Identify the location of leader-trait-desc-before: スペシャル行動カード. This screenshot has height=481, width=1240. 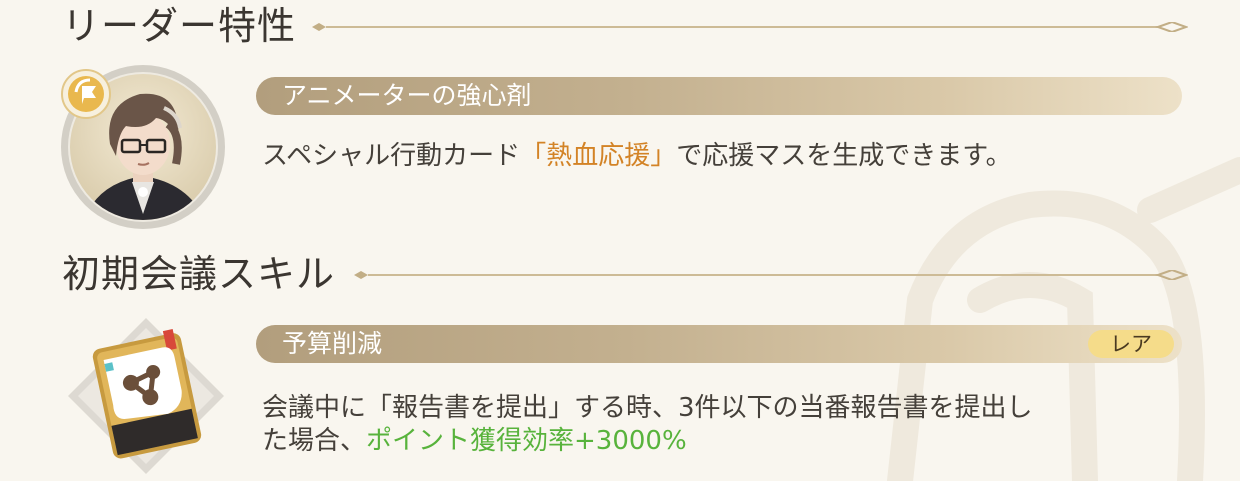
(391, 156).